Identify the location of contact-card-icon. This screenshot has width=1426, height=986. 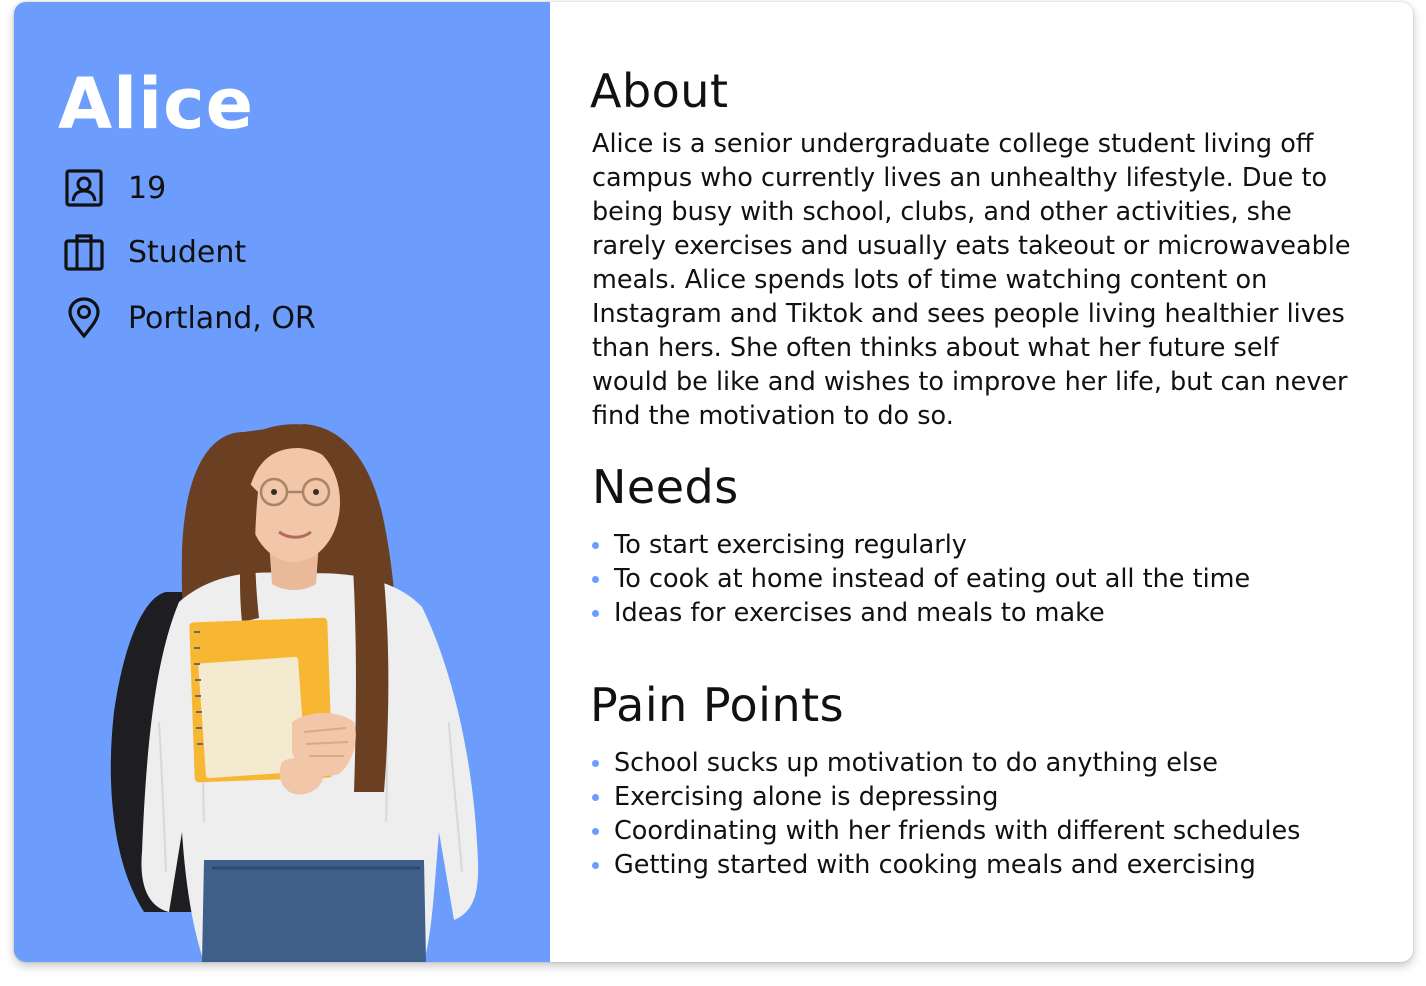
(84, 188).